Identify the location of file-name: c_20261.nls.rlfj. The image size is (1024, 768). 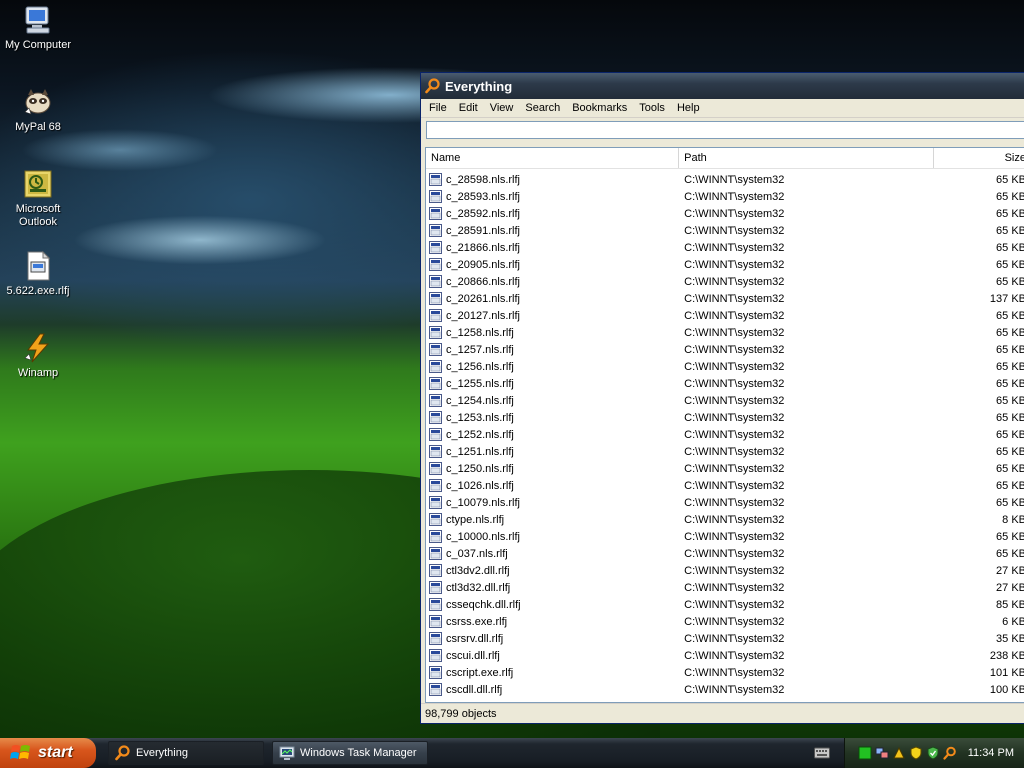
(483, 298).